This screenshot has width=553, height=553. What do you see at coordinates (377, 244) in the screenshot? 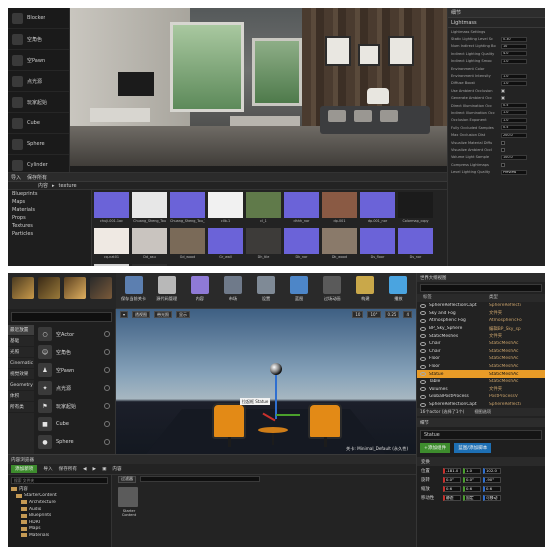
I see `asset-tile: Ds_floor` at bounding box center [377, 244].